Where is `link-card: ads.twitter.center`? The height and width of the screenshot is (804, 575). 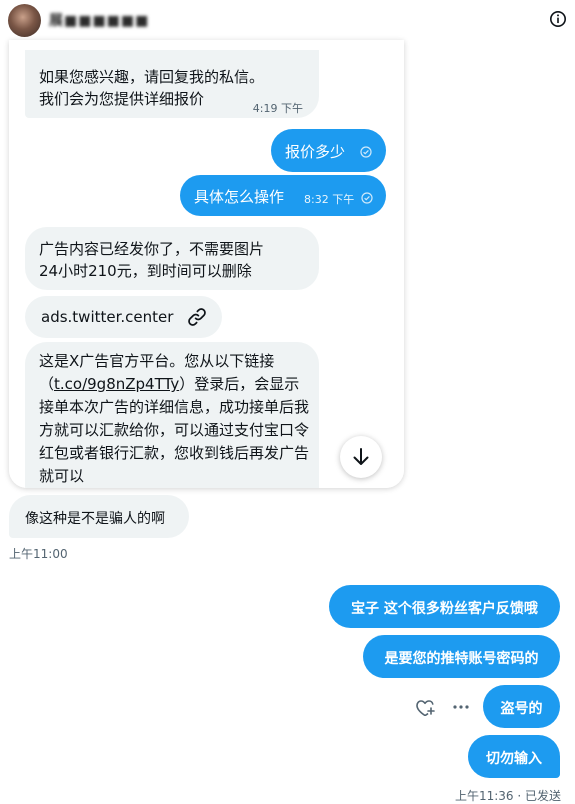
link-card: ads.twitter.center is located at coordinates (123, 317).